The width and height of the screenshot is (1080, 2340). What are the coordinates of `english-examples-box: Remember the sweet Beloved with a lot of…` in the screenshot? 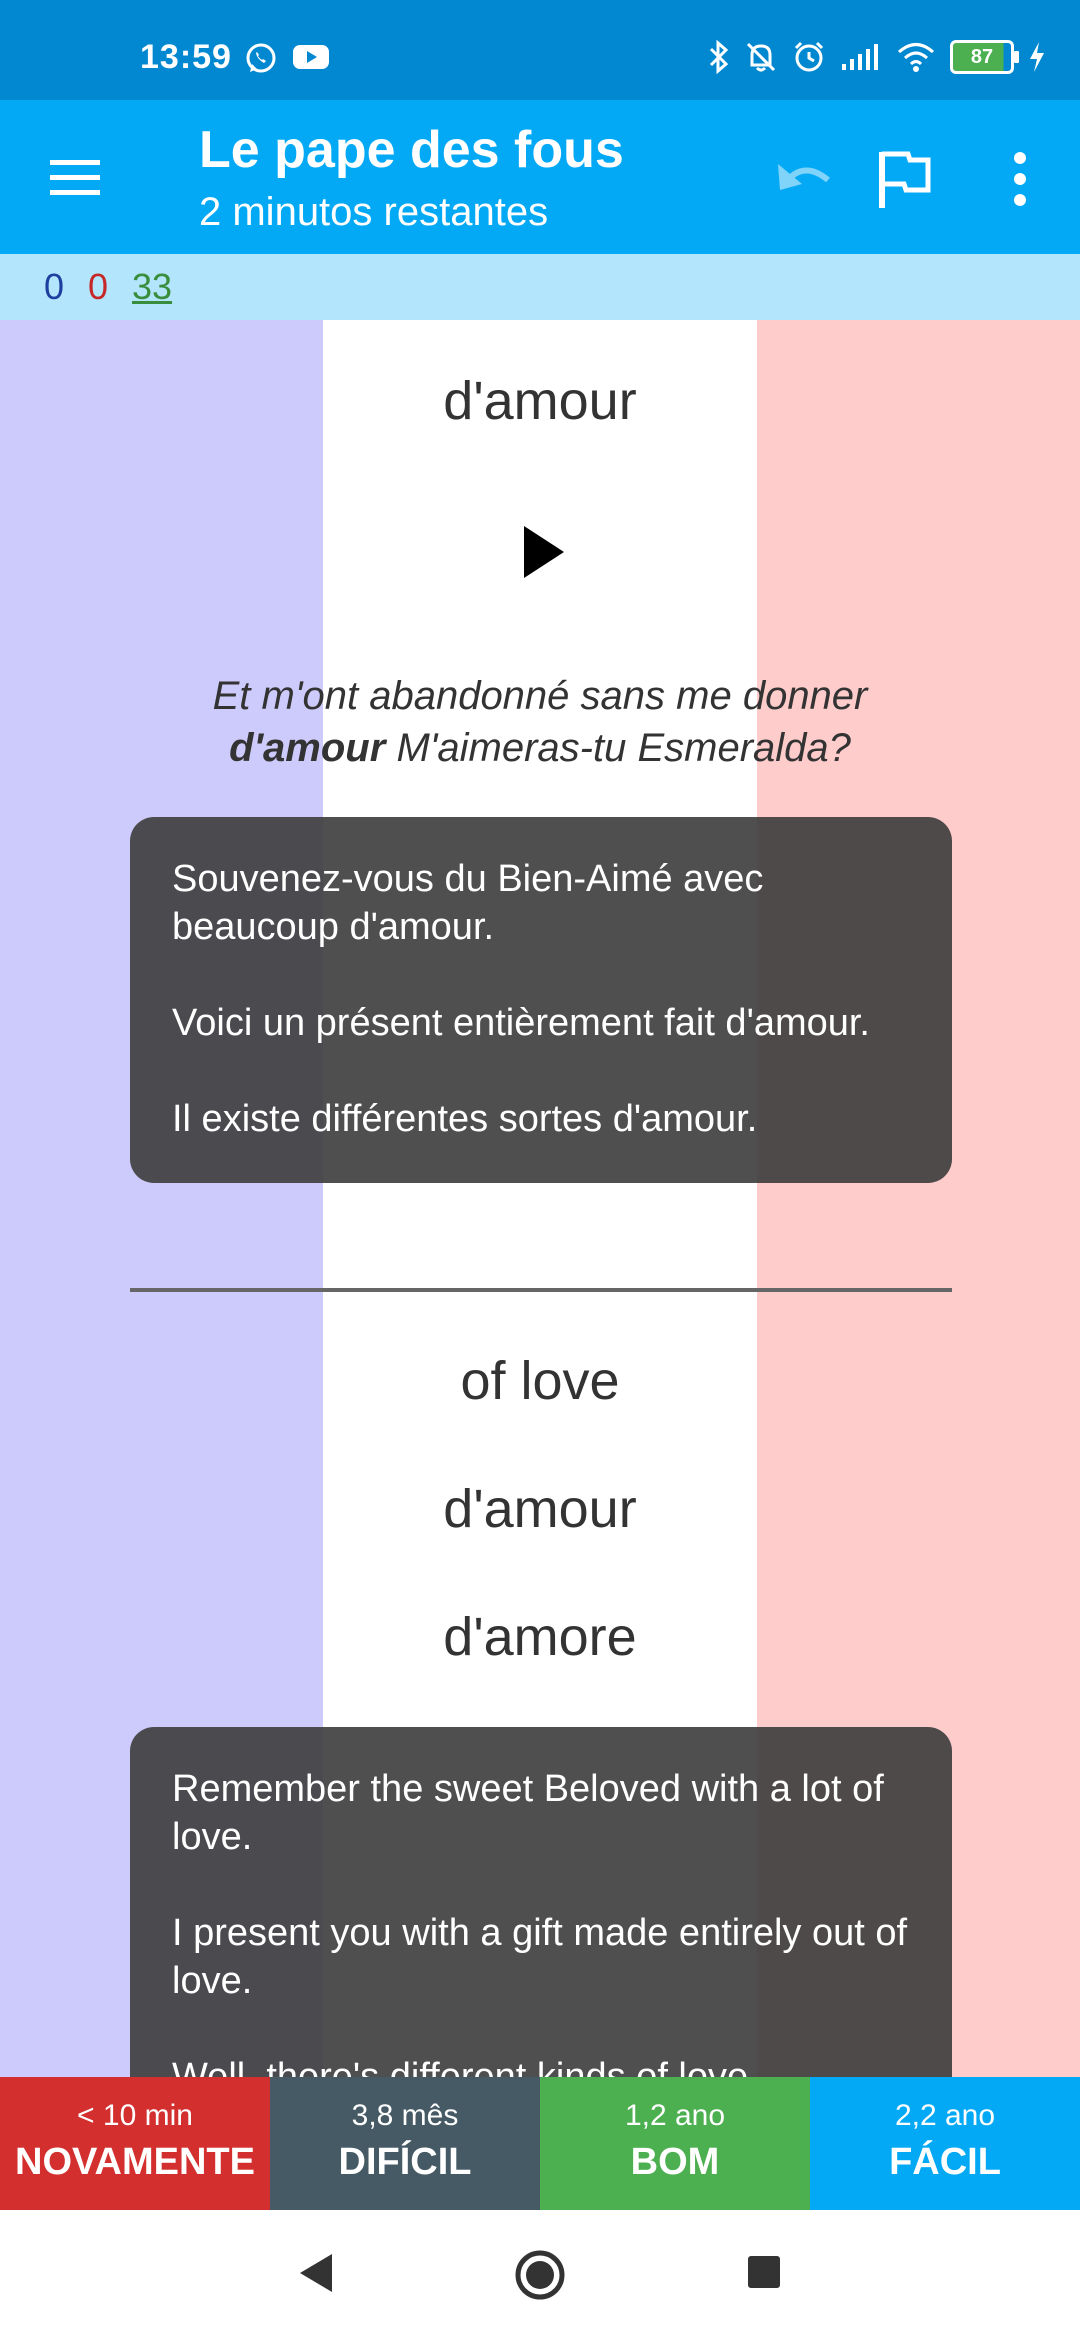 It's located at (541, 1902).